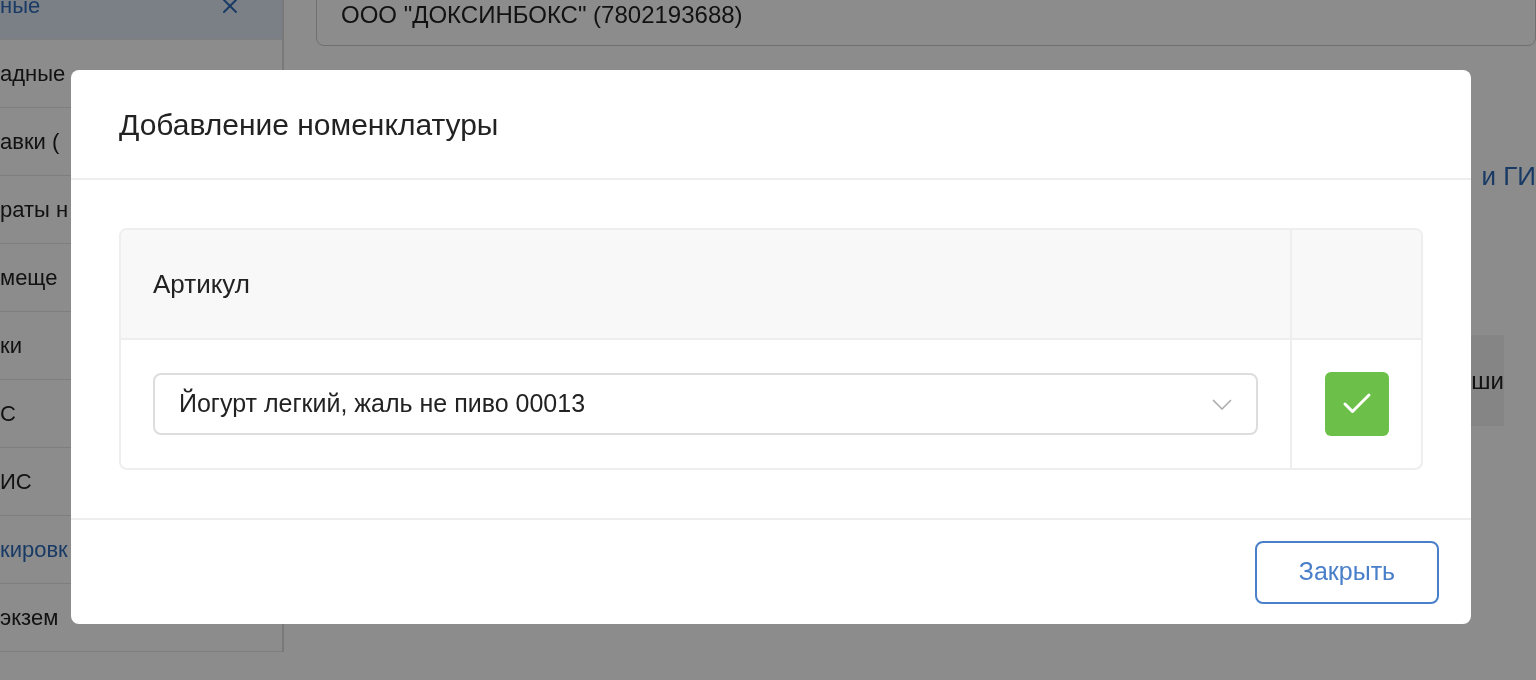  I want to click on confirm-button, so click(1356, 404).